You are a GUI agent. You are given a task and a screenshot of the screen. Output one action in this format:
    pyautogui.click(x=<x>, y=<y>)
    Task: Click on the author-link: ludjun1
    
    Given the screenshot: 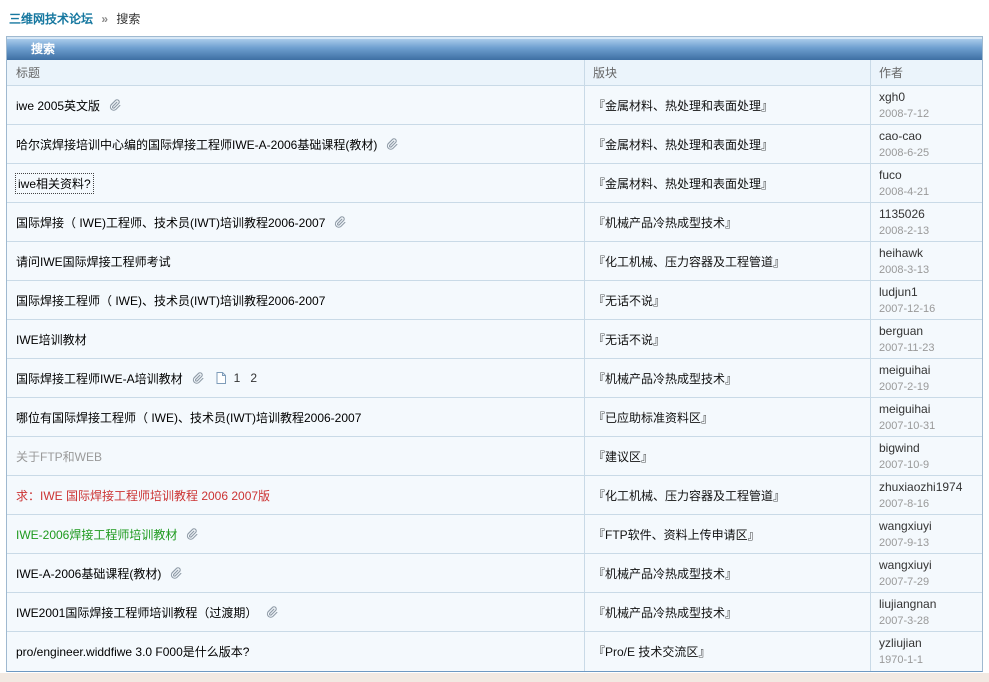 What is the action you would take?
    pyautogui.click(x=930, y=292)
    